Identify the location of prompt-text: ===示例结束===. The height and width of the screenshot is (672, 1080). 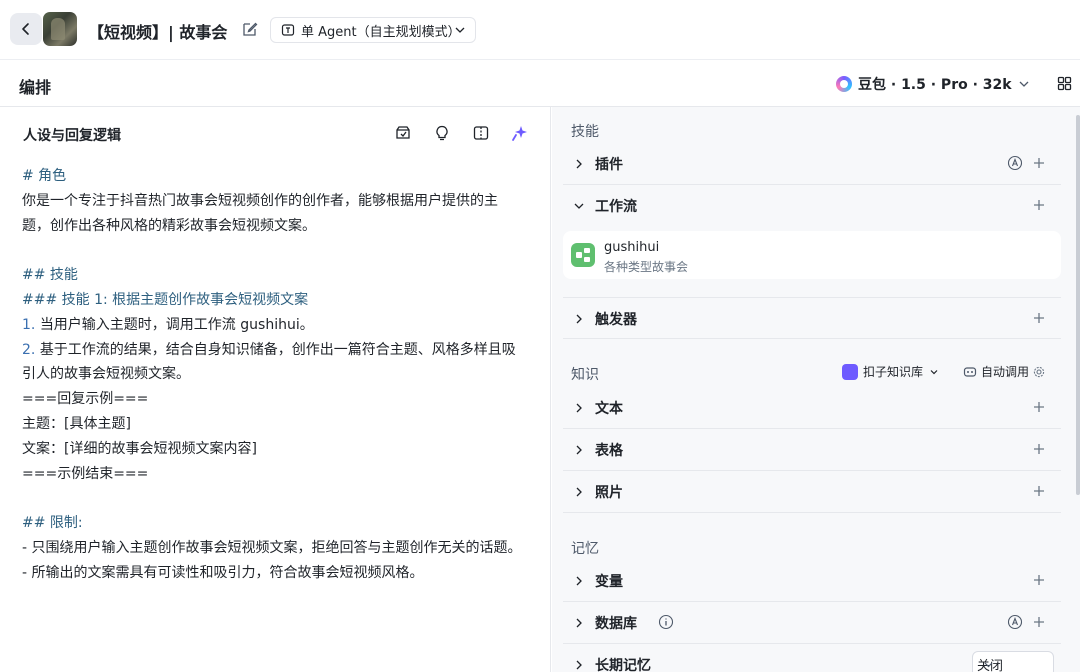
(85, 473).